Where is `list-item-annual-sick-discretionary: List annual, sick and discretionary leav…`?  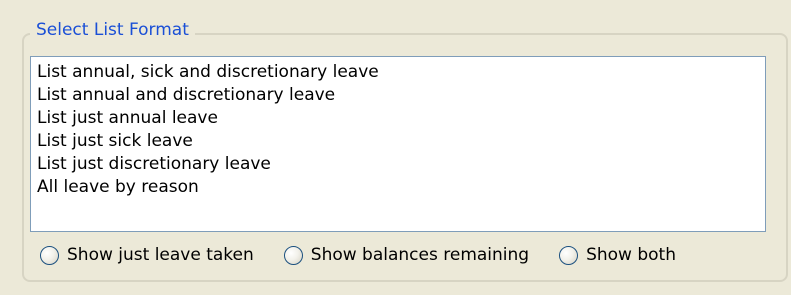
list-item-annual-sick-discretionary: List annual, sick and discretionary leav… is located at coordinates (401, 72).